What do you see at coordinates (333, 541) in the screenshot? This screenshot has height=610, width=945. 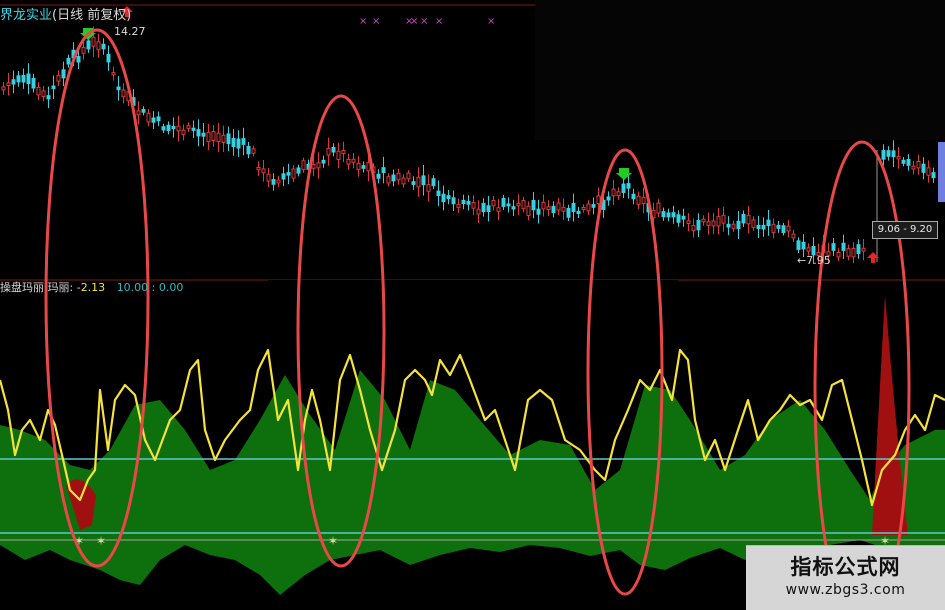 I see `star-marker-icon: ✶` at bounding box center [333, 541].